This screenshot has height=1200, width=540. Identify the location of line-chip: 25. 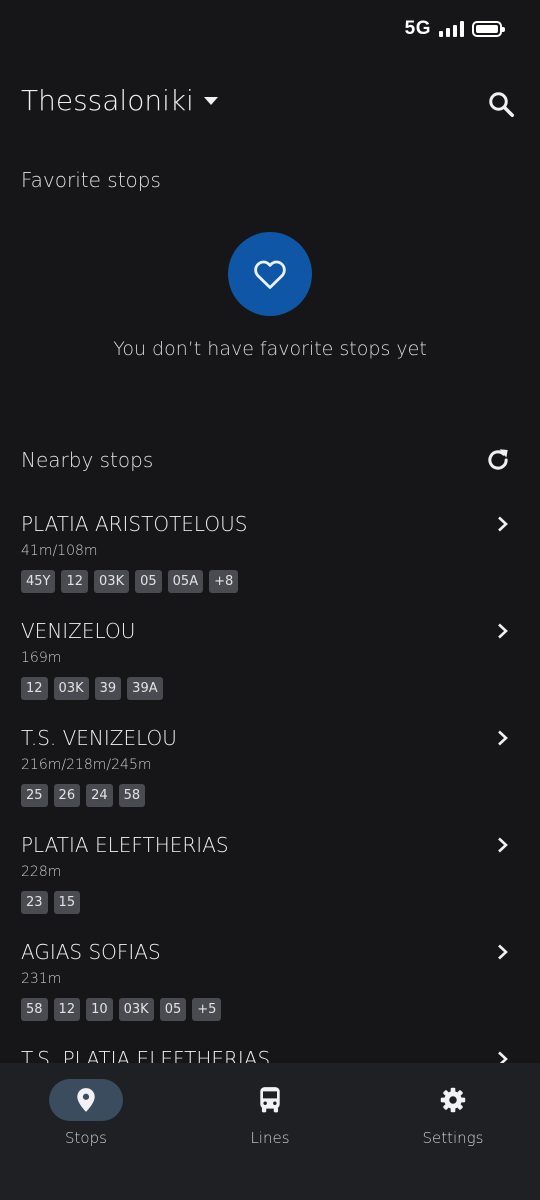
(34, 795).